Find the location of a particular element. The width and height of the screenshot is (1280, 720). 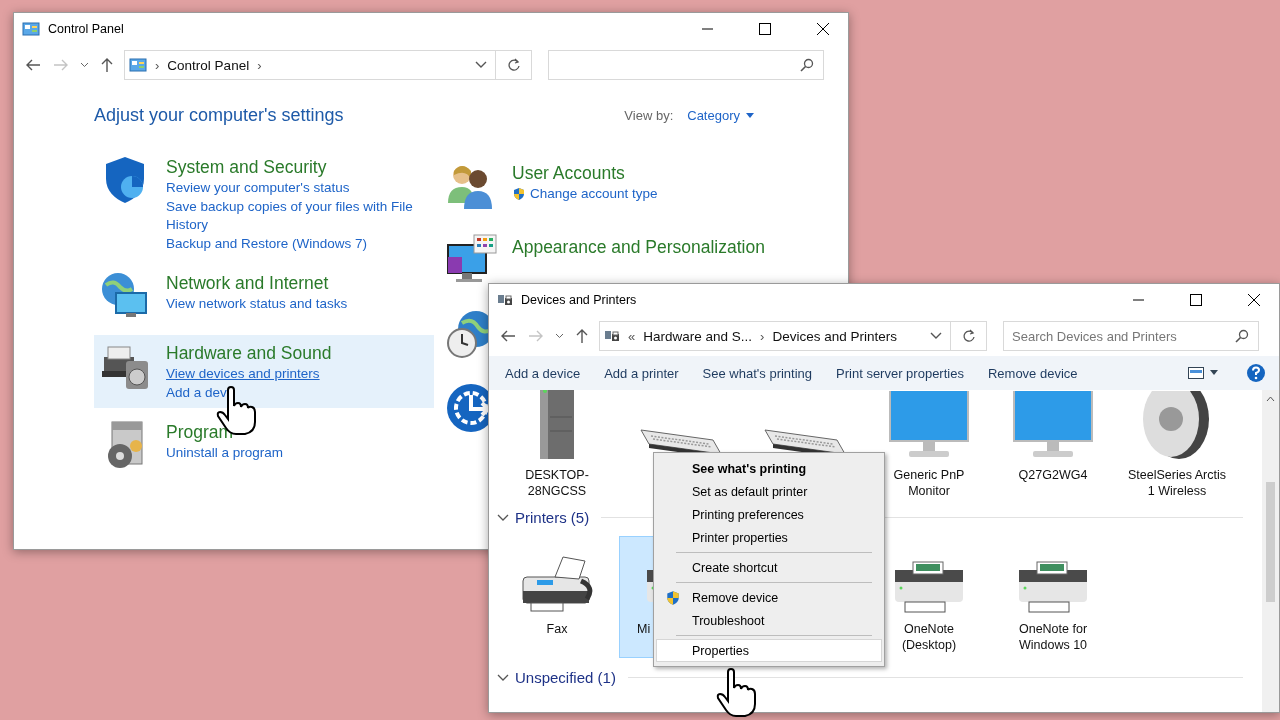

command-button: Remove device is located at coordinates (1032, 373).